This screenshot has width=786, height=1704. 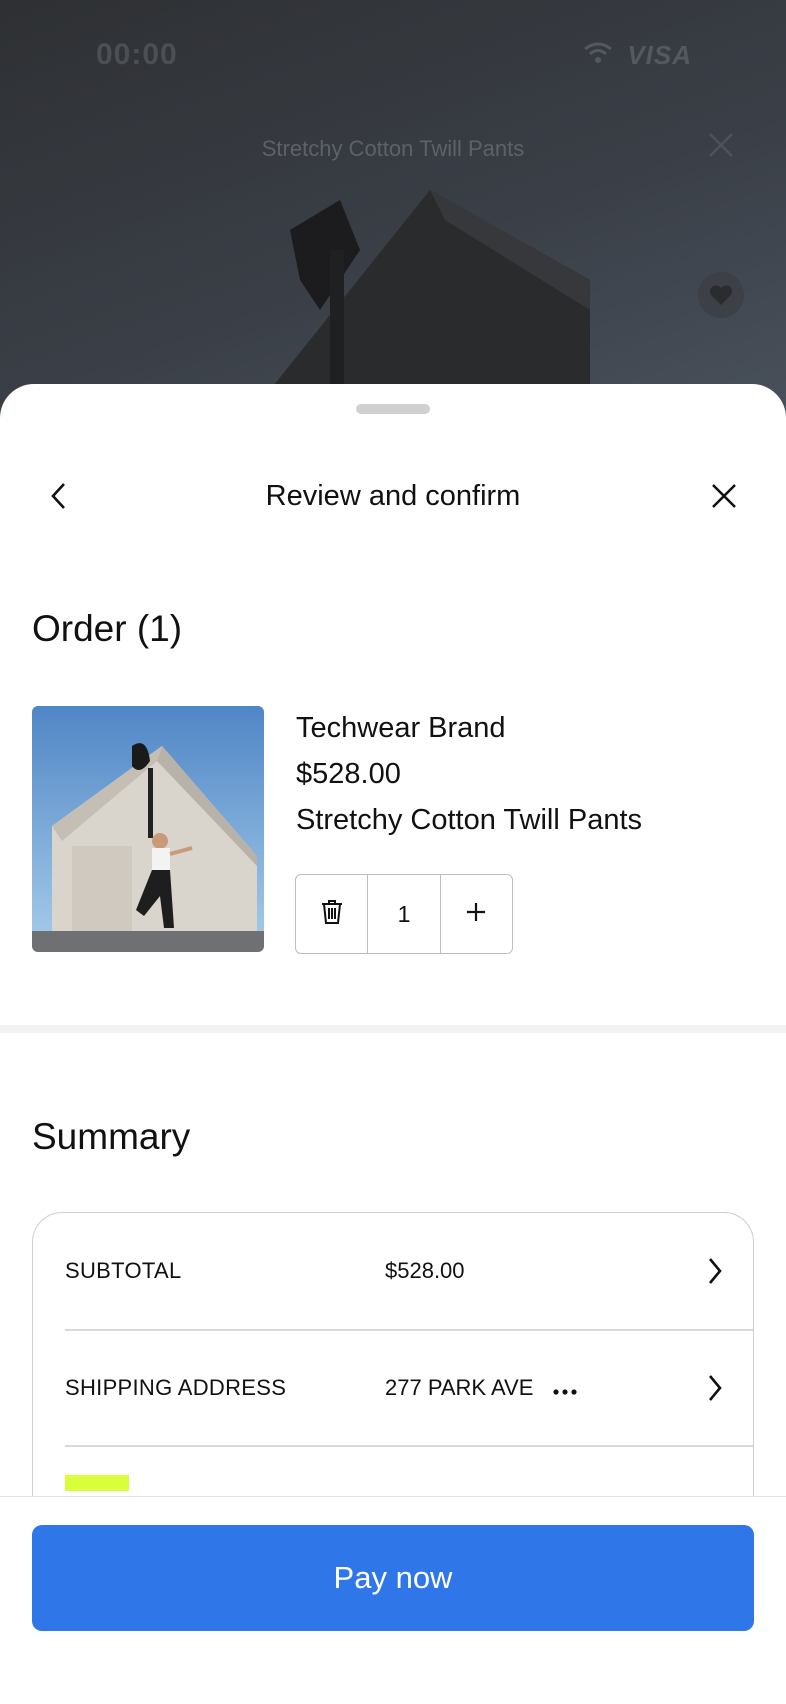 I want to click on summary-row-shipping-address: SHIPPING ADDRESS 277 PARK AVE, so click(x=409, y=1388).